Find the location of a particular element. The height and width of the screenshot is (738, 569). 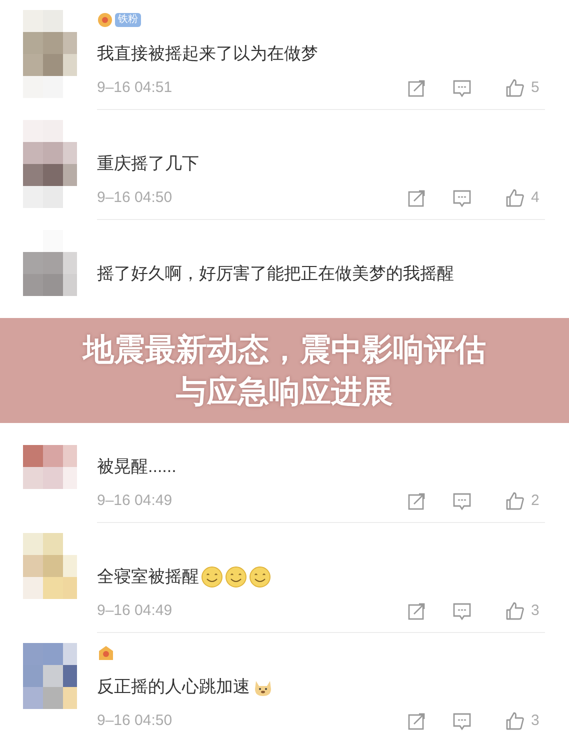

comment-text: 重庆摇了几下 is located at coordinates (148, 164).